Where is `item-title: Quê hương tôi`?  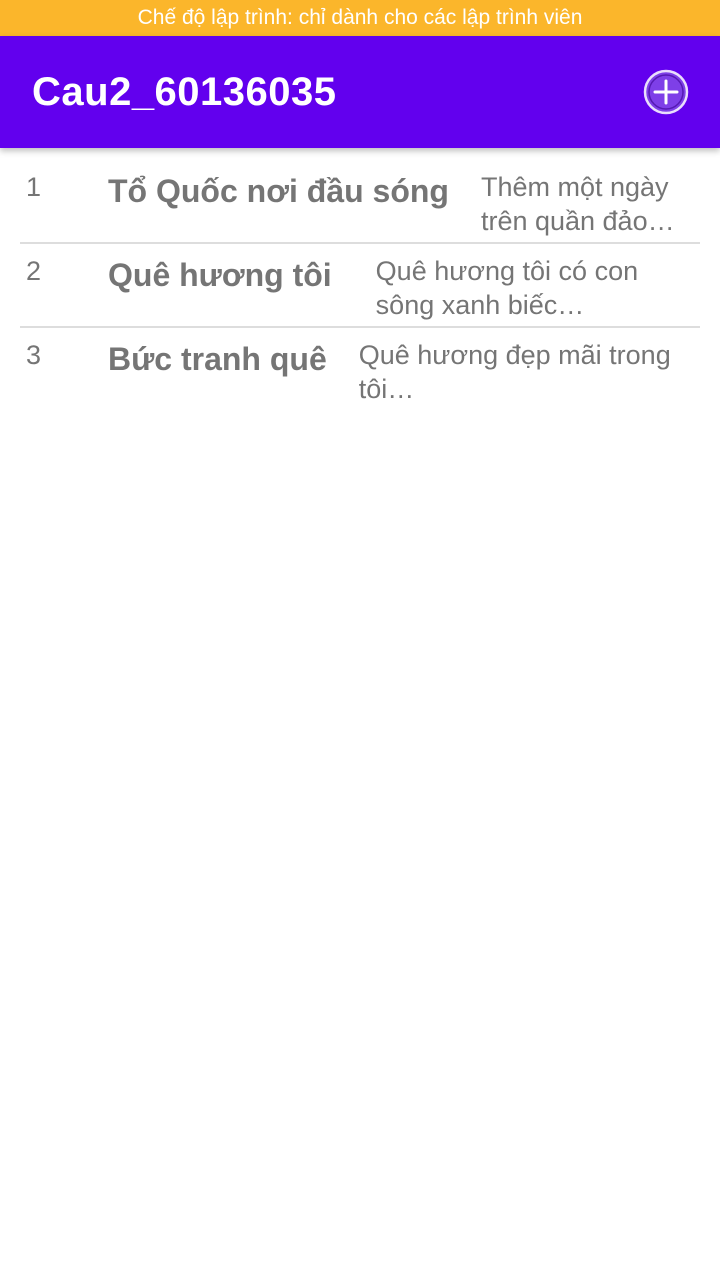
item-title: Quê hương tôi is located at coordinates (220, 275).